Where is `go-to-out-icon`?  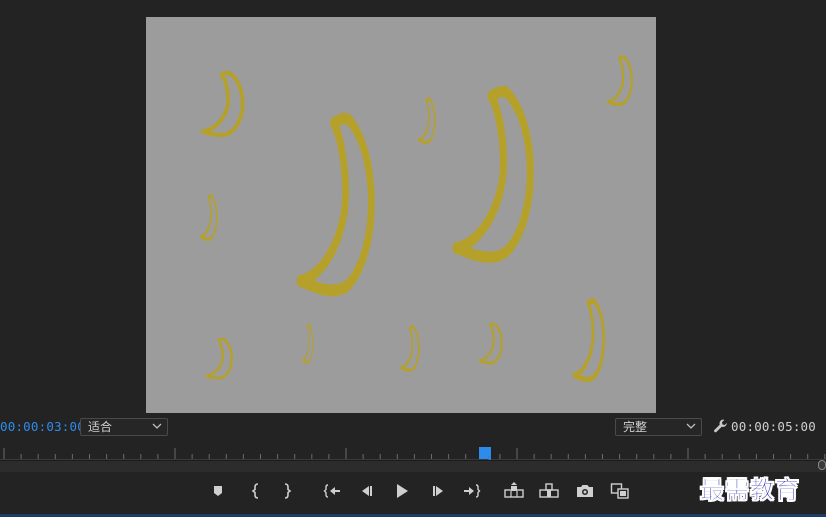
go-to-out-icon is located at coordinates (472, 491).